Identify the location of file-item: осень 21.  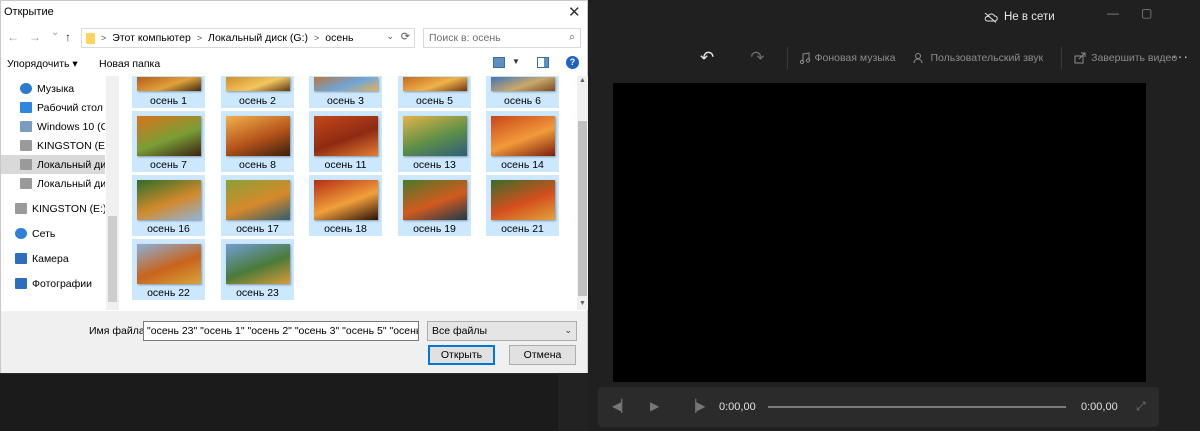
(522, 205).